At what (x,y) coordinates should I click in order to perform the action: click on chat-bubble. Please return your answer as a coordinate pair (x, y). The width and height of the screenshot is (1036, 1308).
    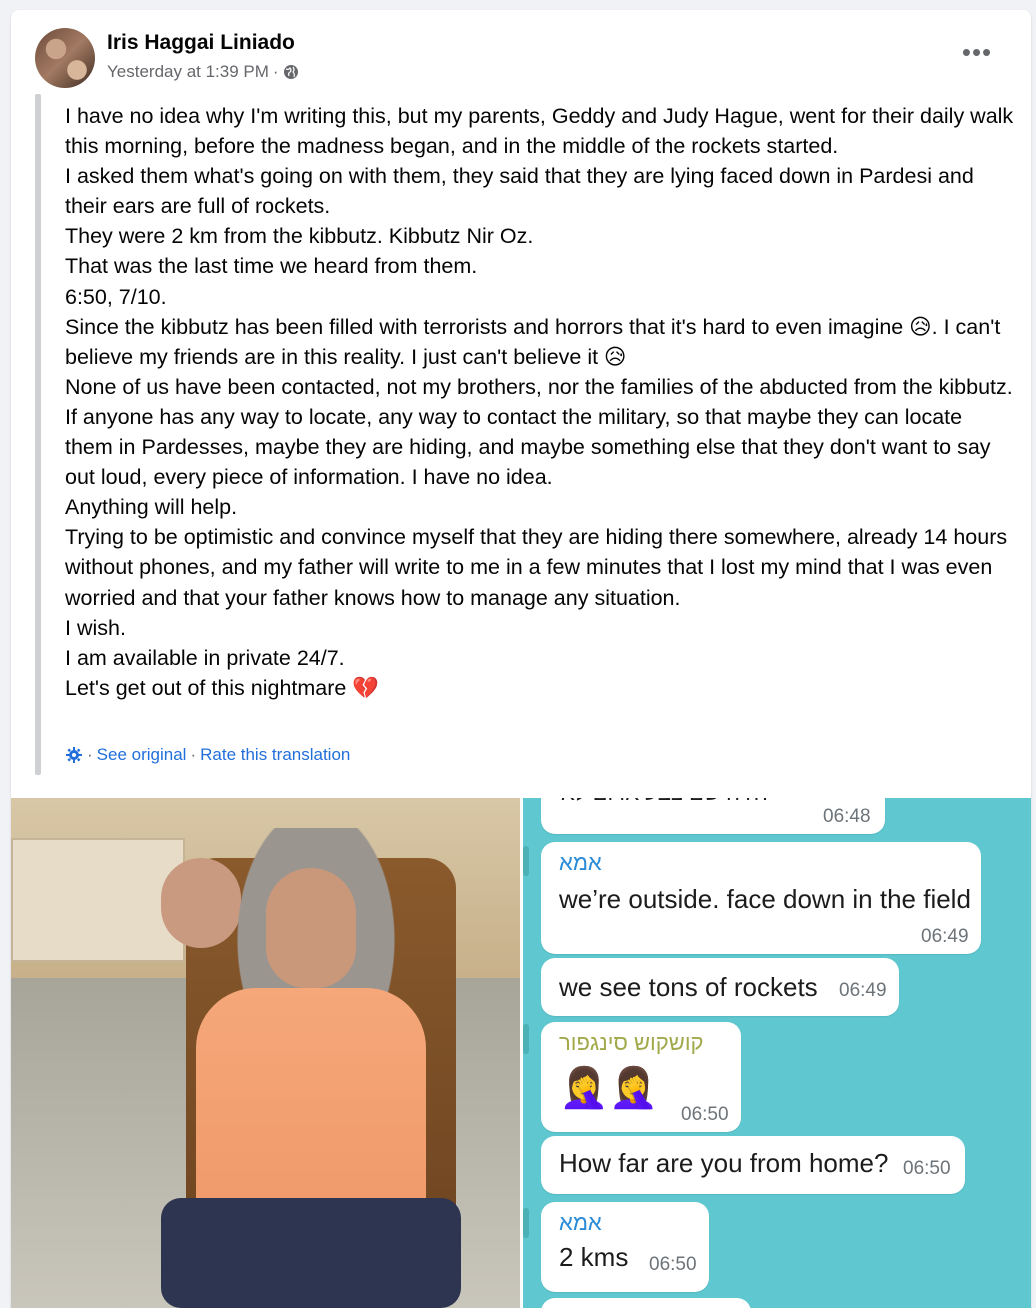
    Looking at the image, I should click on (646, 1303).